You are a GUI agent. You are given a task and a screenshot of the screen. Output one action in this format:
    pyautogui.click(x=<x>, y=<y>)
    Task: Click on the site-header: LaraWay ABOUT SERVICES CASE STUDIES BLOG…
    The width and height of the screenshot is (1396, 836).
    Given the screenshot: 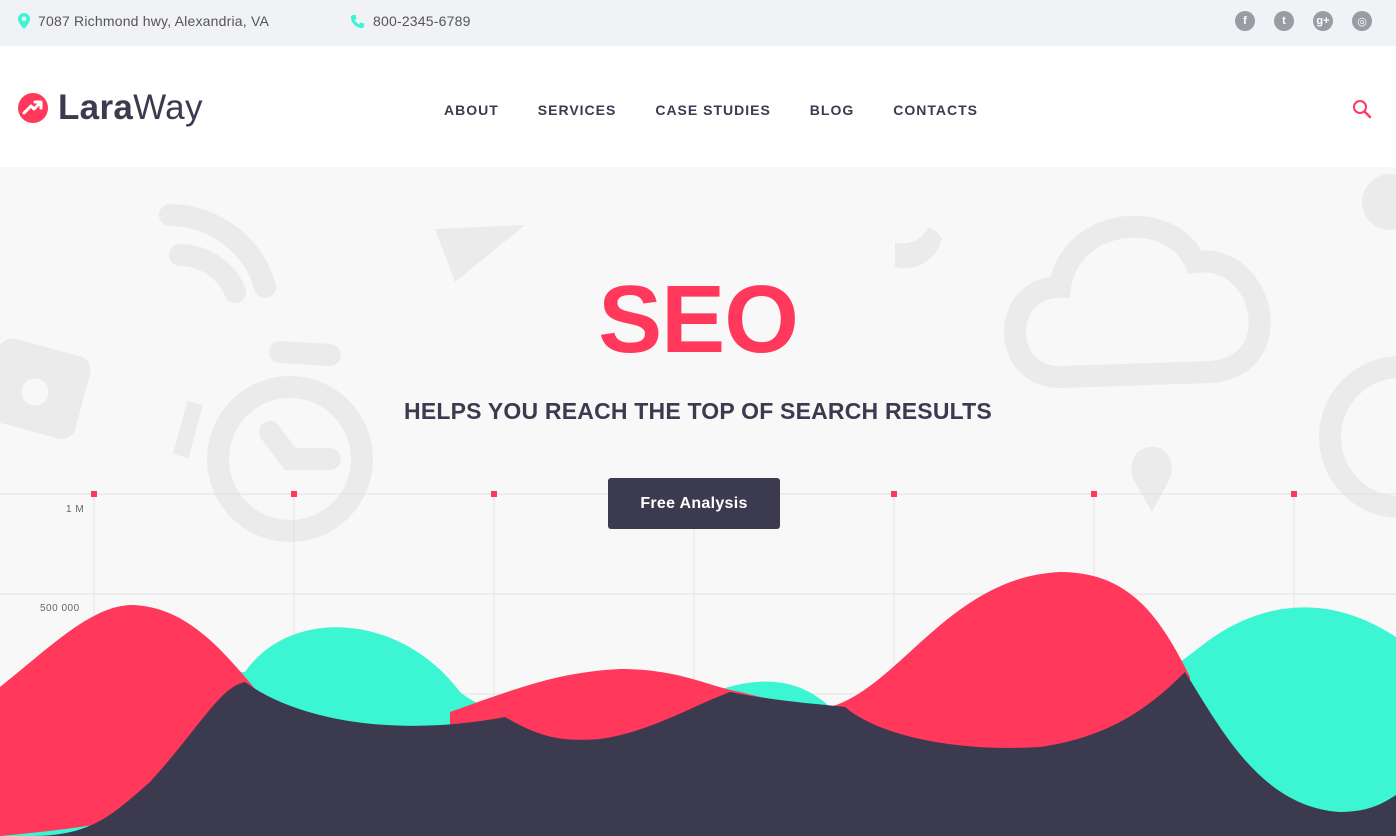 What is the action you would take?
    pyautogui.click(x=698, y=106)
    